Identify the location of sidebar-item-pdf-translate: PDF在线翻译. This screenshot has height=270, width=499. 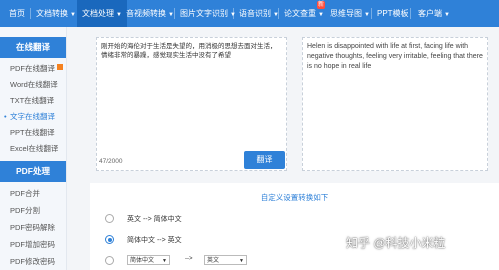
(36, 69).